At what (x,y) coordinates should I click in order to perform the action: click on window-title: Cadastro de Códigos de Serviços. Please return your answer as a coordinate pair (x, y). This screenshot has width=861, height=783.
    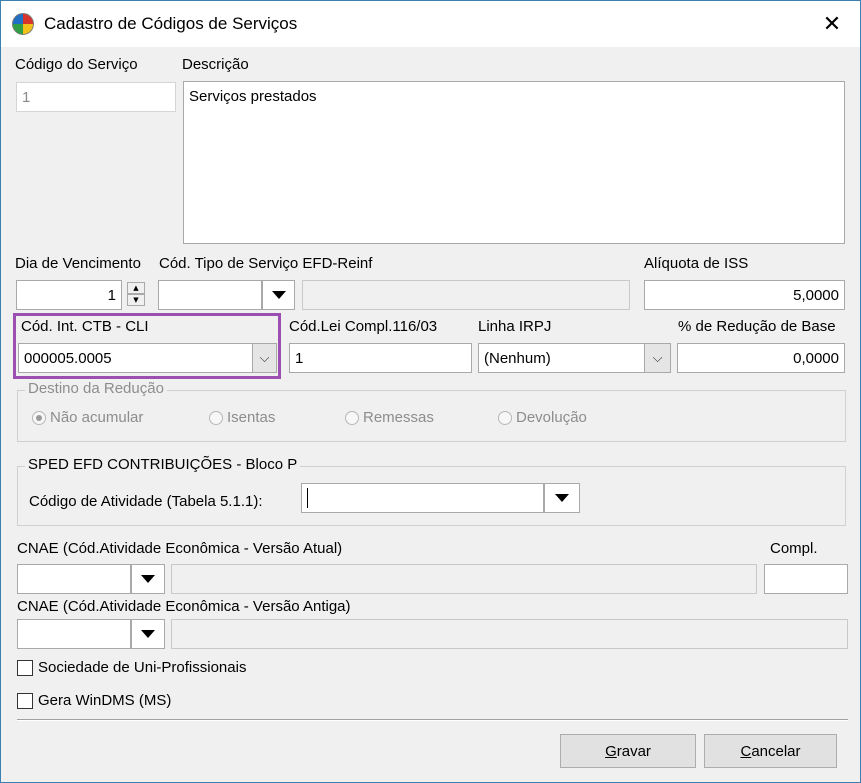
    Looking at the image, I should click on (171, 23).